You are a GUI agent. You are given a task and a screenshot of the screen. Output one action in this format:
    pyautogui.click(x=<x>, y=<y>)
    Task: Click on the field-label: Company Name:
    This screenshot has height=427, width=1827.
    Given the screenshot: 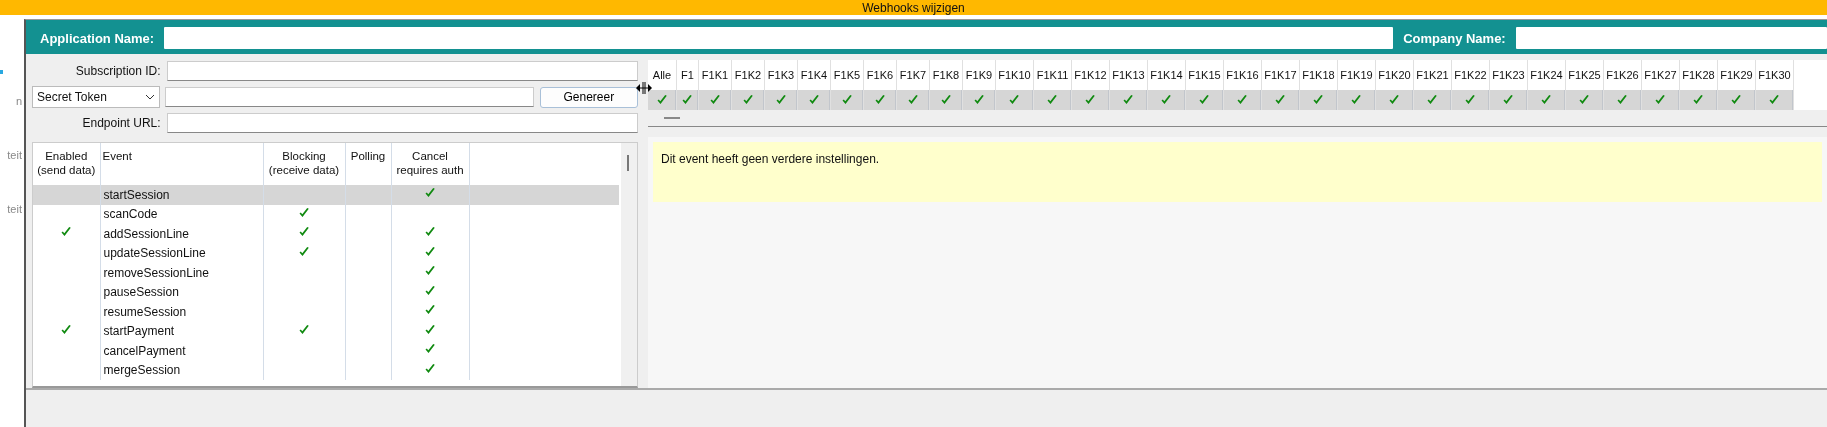 What is the action you would take?
    pyautogui.click(x=1454, y=38)
    